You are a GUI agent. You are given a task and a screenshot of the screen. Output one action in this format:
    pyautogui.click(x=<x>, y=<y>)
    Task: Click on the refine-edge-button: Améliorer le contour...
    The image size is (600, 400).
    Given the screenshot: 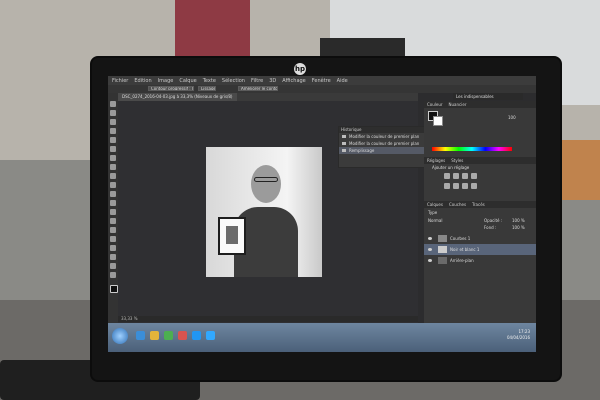 What is the action you would take?
    pyautogui.click(x=258, y=88)
    